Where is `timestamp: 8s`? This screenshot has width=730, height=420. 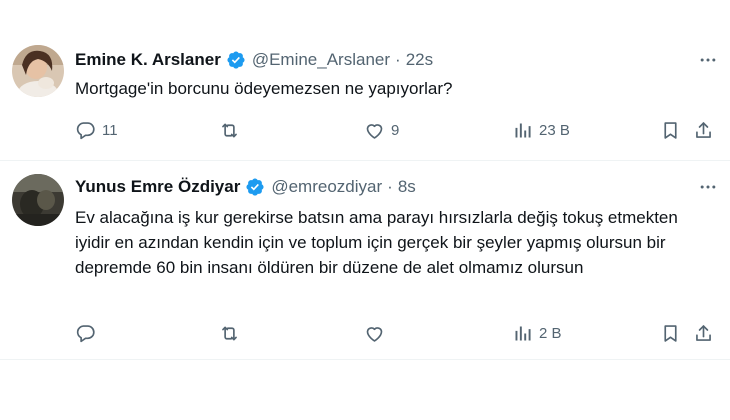 timestamp: 8s is located at coordinates (407, 187).